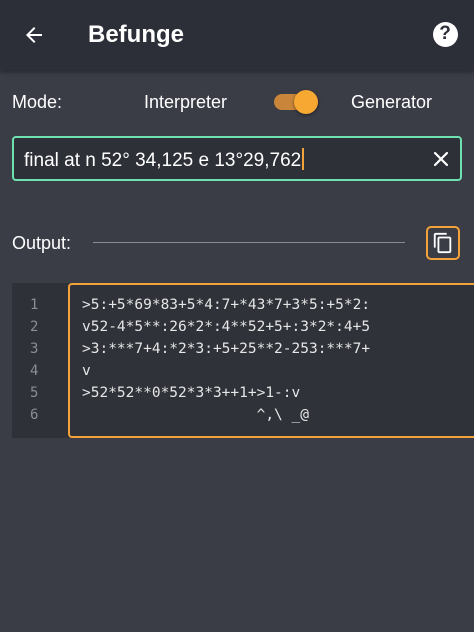  Describe the element at coordinates (34, 393) in the screenshot. I see `line-number: 5` at that location.